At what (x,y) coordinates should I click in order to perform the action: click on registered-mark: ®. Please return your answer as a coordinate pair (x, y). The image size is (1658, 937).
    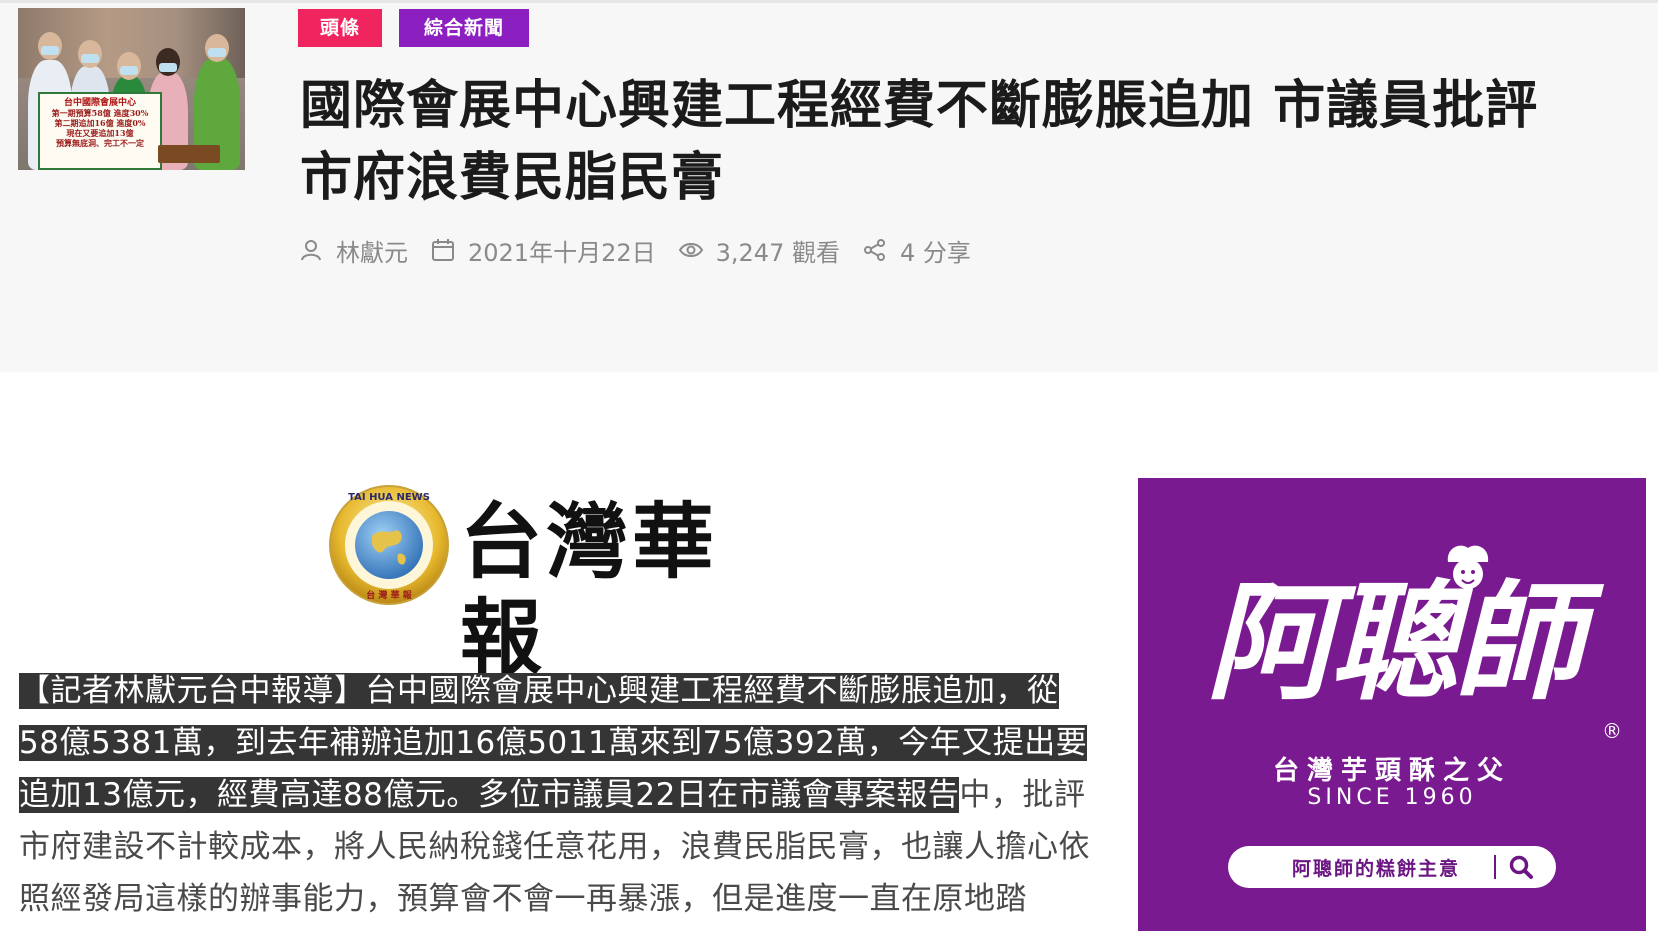
    Looking at the image, I should click on (1612, 731).